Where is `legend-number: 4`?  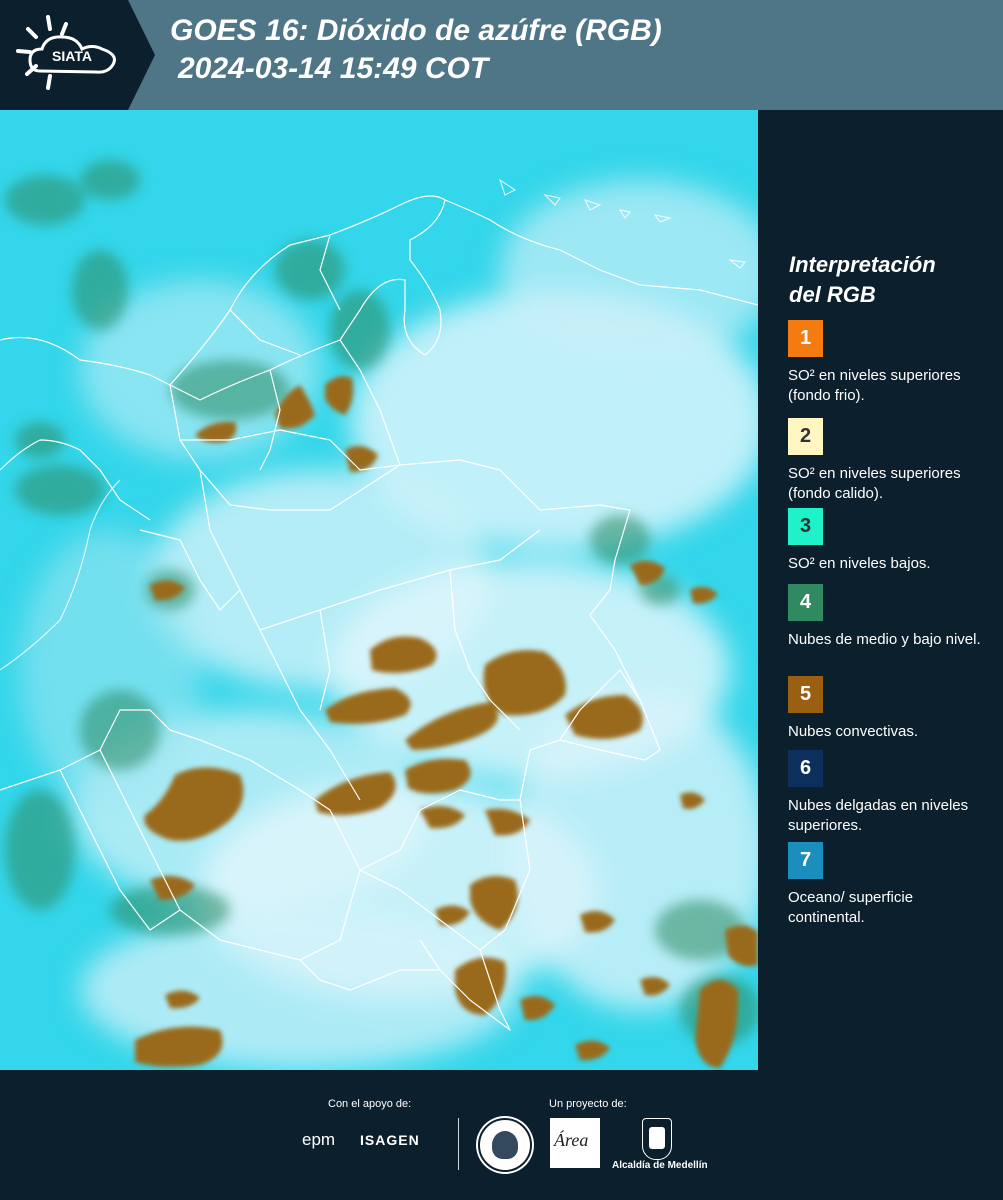 legend-number: 4 is located at coordinates (805, 602).